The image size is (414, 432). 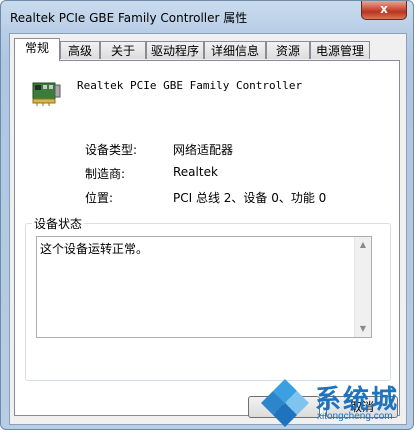 What do you see at coordinates (190, 85) in the screenshot?
I see `device-name: Realtek PCIe GBE Family Controller` at bounding box center [190, 85].